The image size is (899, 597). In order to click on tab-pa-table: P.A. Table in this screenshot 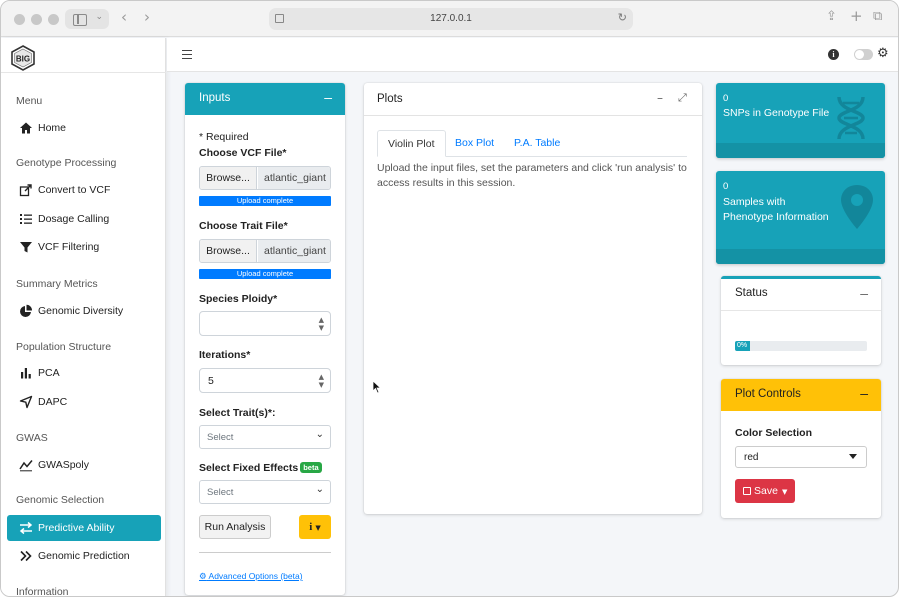, I will do `click(537, 143)`.